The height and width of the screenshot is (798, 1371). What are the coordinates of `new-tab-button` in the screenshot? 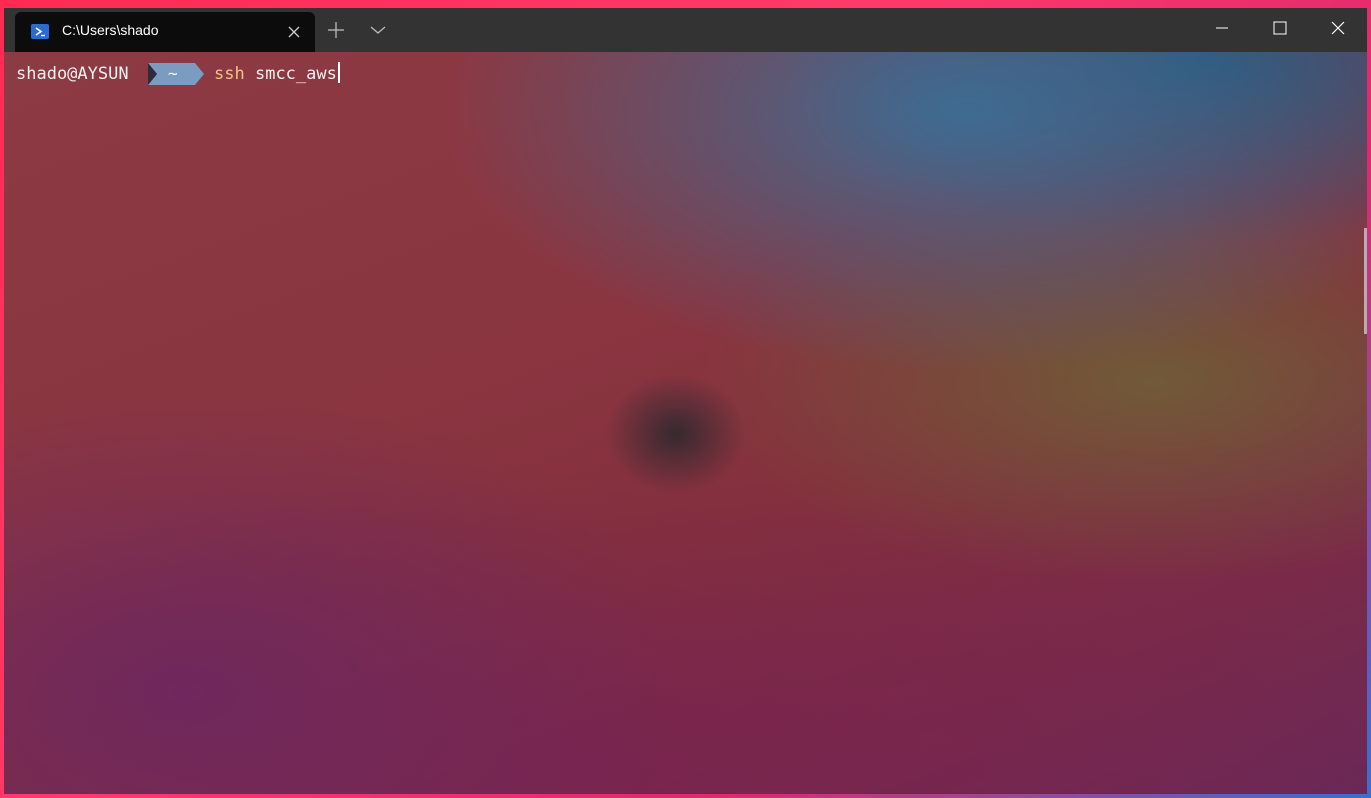 It's located at (336, 30).